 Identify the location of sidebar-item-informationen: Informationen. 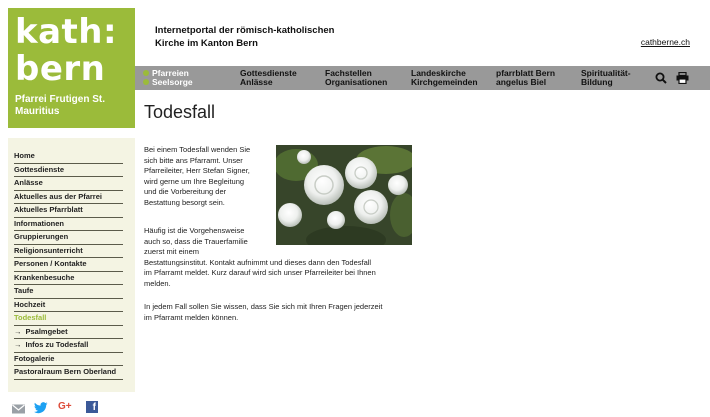
(68, 224).